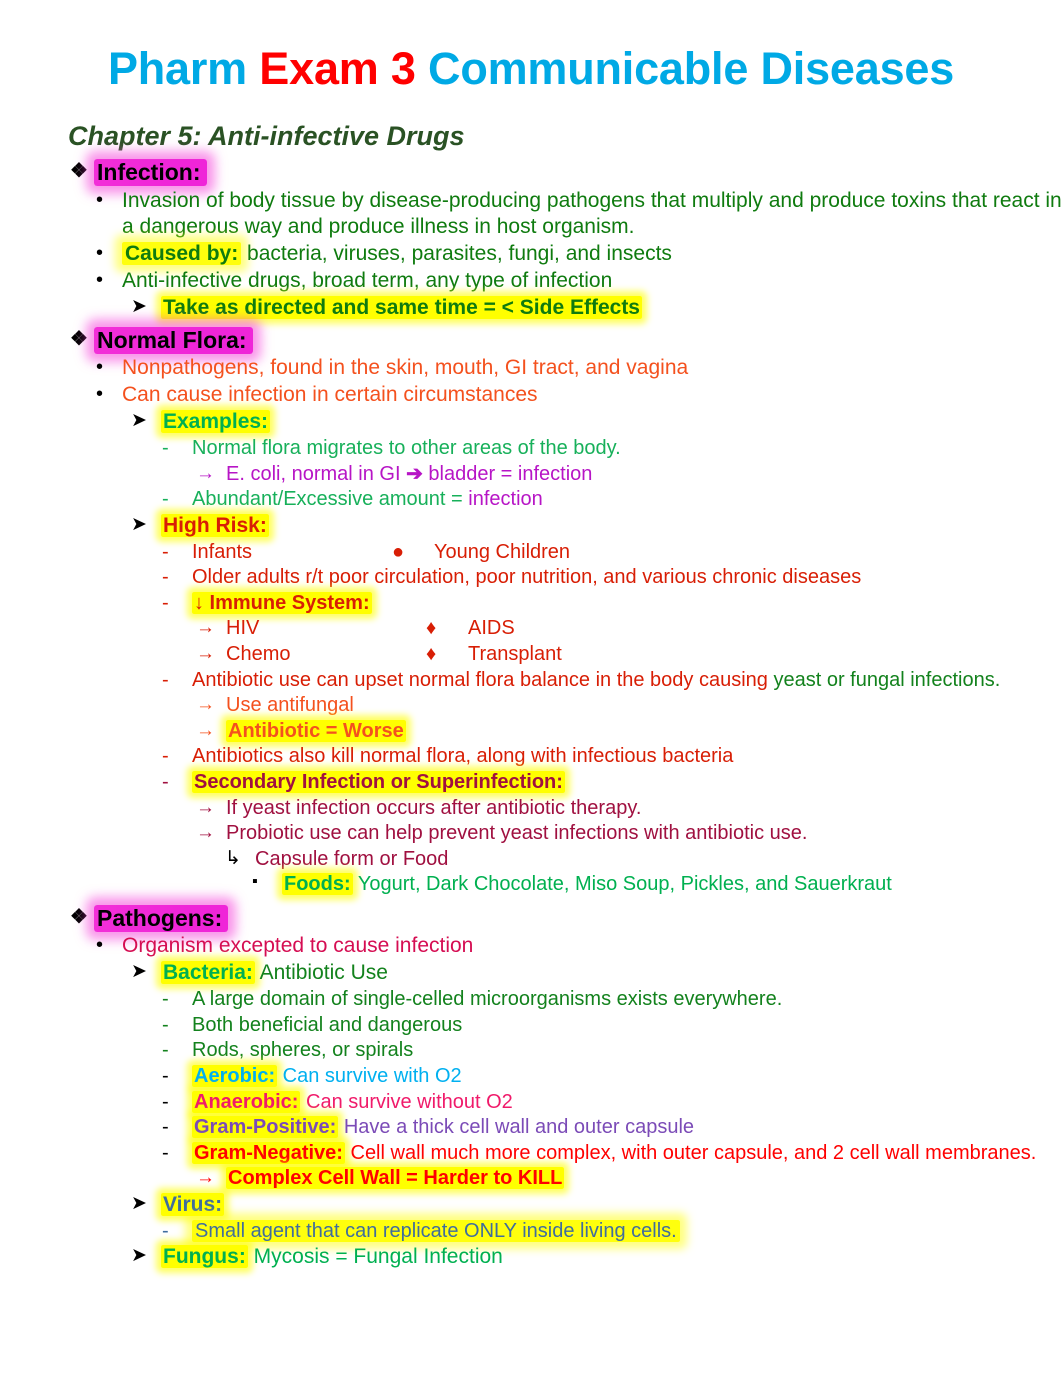 This screenshot has width=1062, height=1377. I want to click on title-part-1: Pharm, so click(183, 68).